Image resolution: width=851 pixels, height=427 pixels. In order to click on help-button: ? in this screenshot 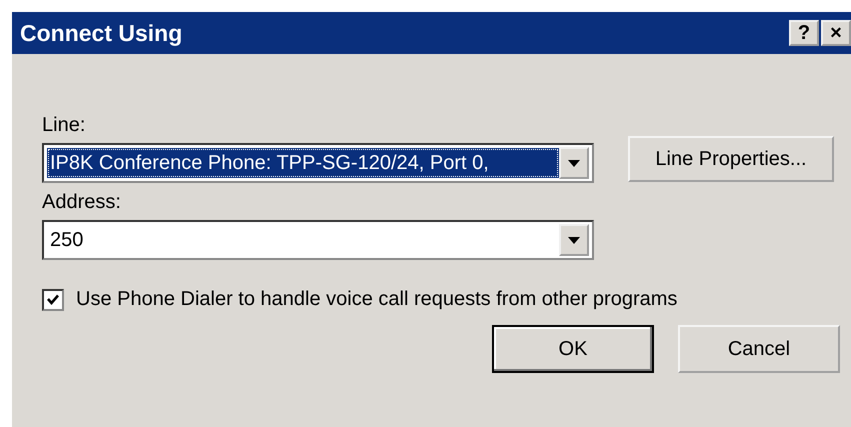, I will do `click(804, 33)`.